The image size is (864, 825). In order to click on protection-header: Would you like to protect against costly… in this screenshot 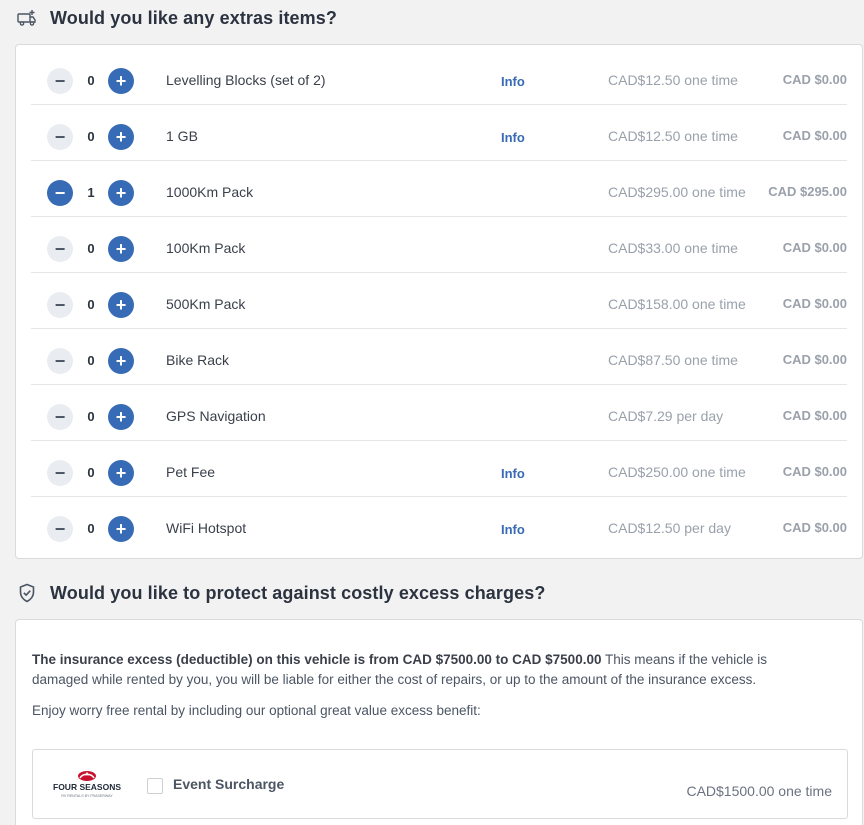, I will do `click(280, 593)`.